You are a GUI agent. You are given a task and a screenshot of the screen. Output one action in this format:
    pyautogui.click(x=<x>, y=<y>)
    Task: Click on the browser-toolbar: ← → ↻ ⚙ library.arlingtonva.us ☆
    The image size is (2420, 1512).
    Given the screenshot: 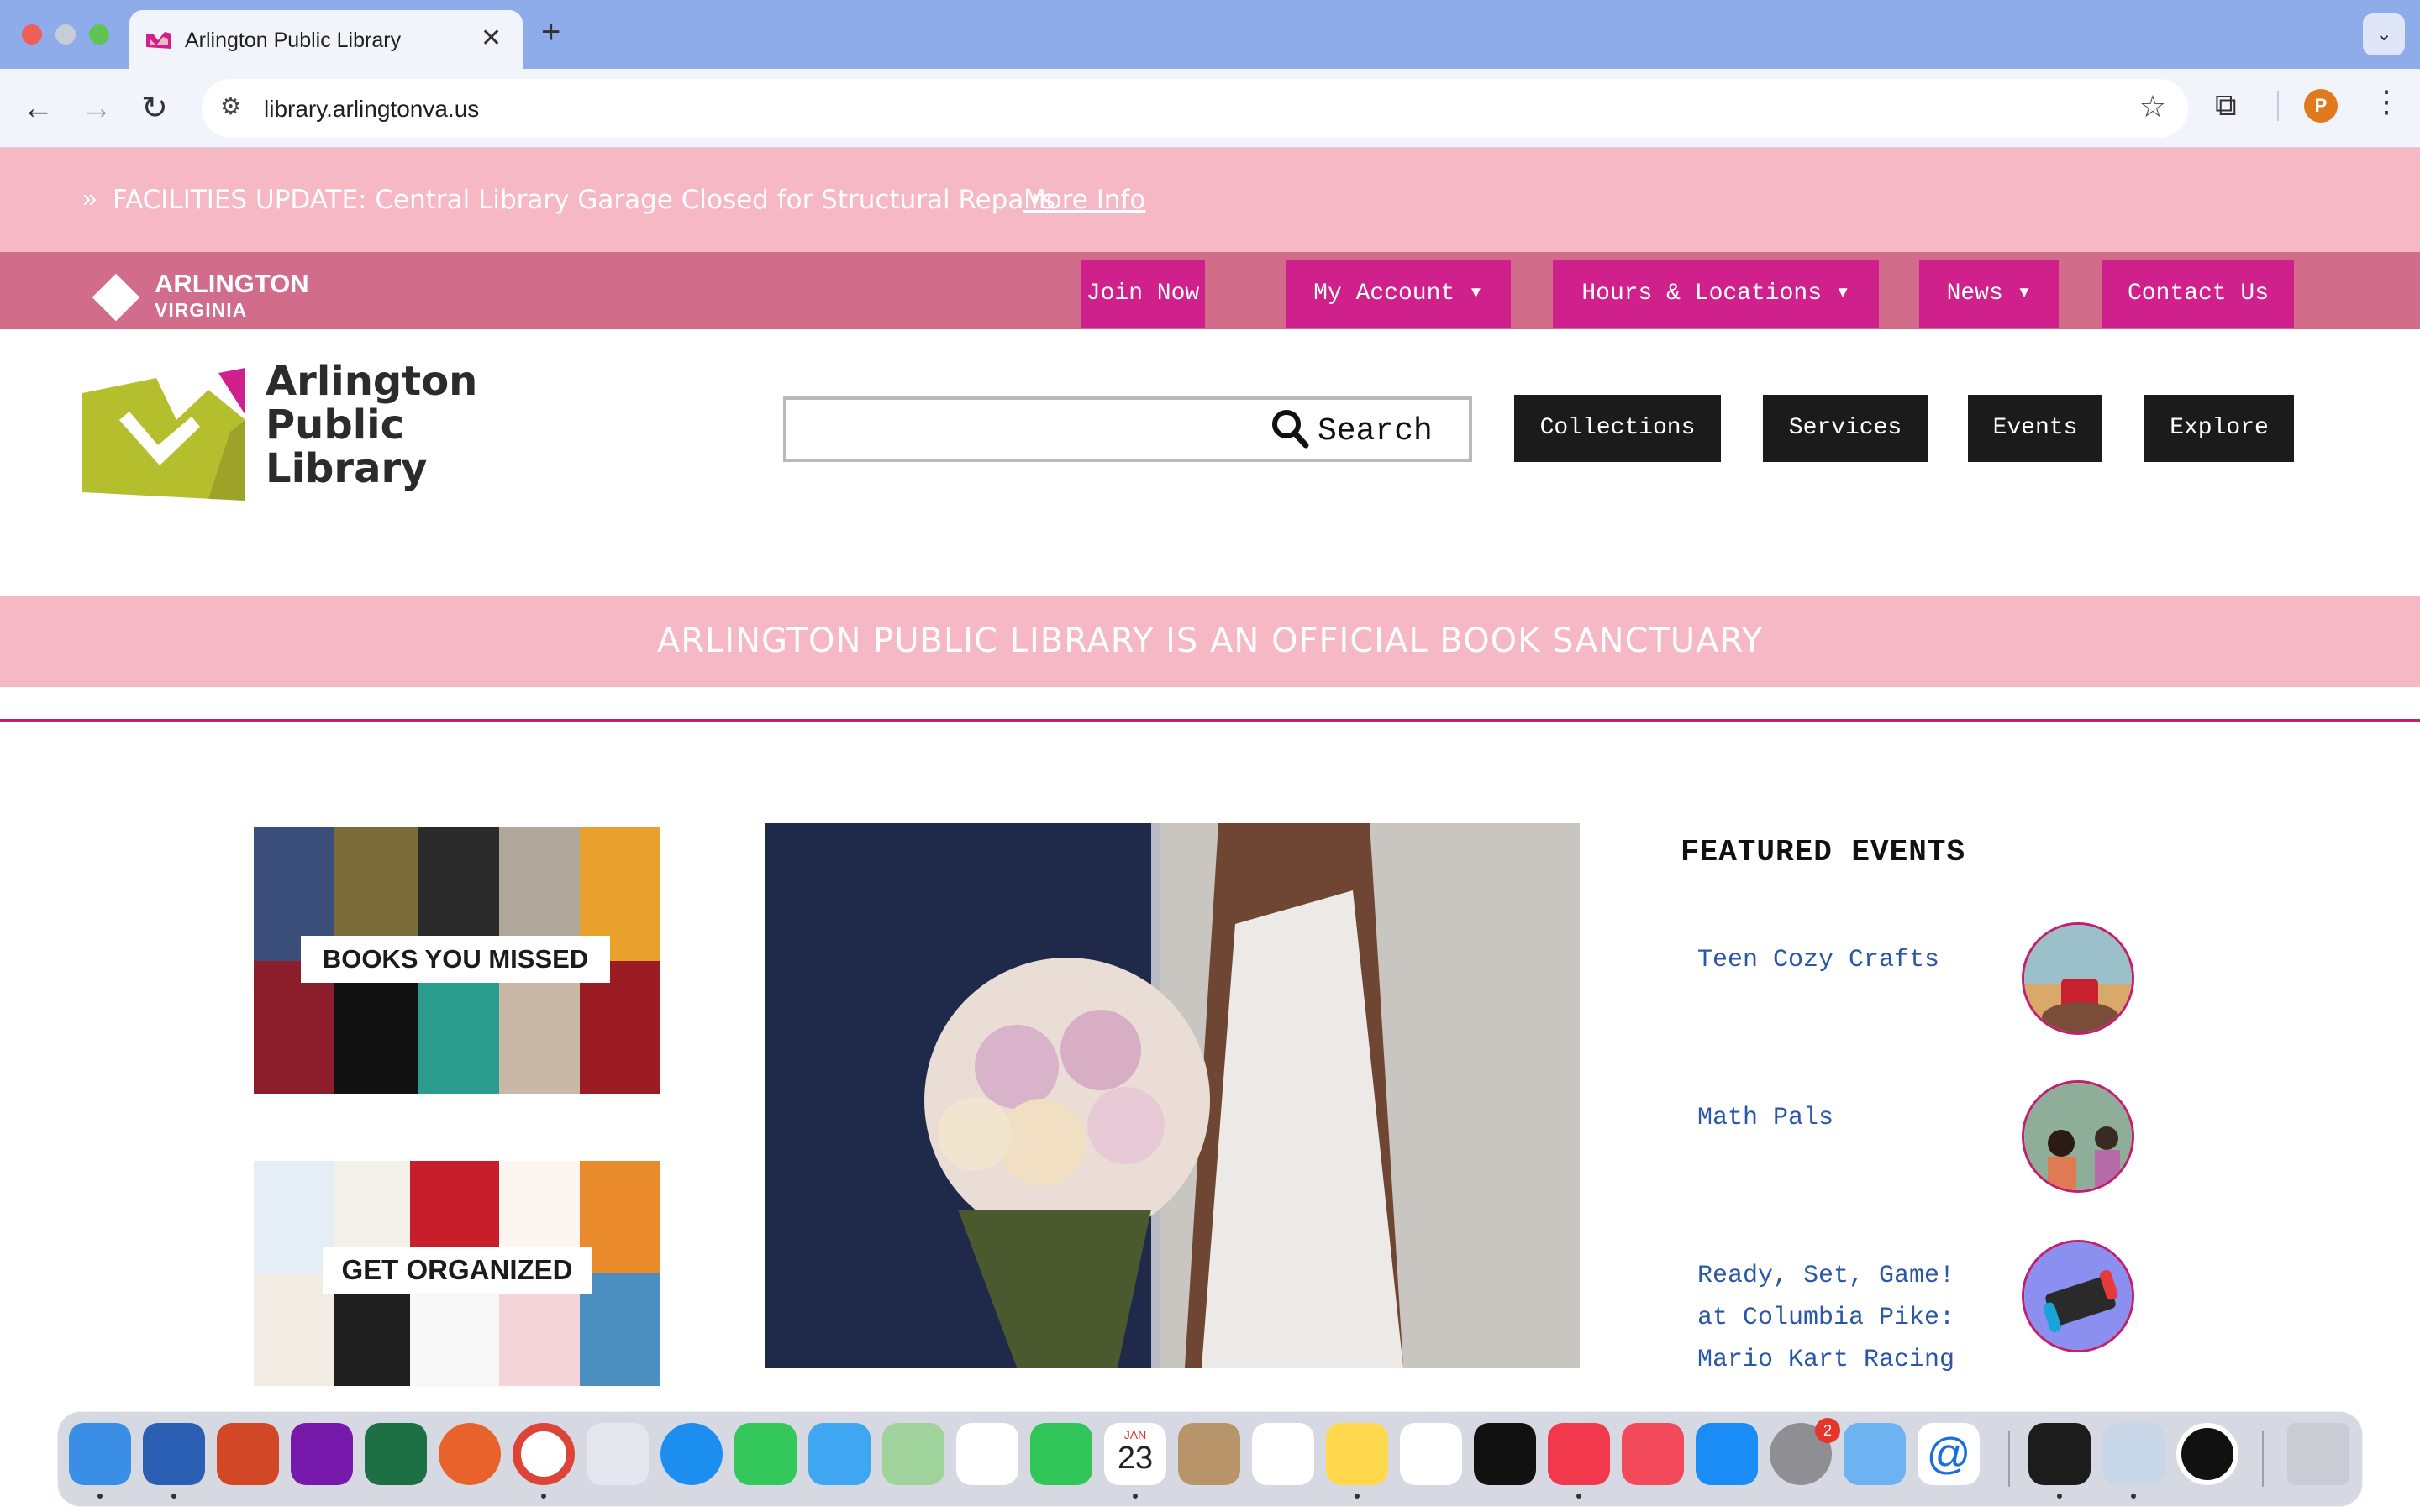 What is the action you would take?
    pyautogui.click(x=1210, y=108)
    